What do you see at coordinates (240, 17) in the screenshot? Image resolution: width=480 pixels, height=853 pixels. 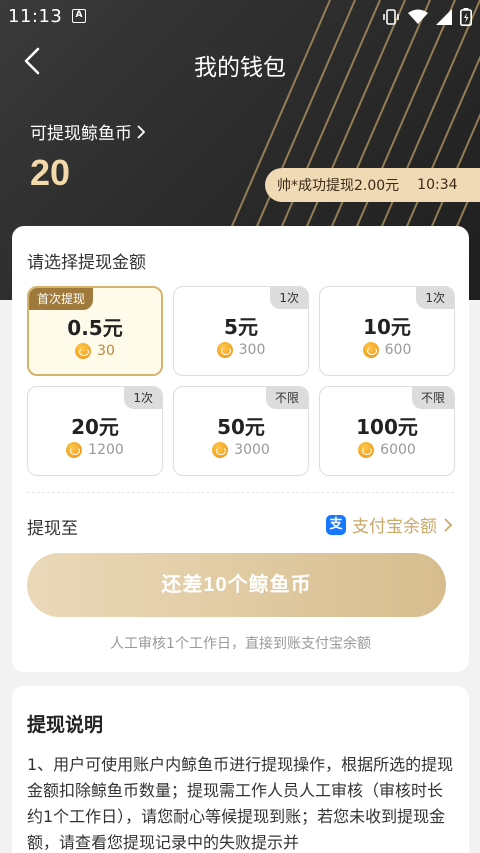 I see `status-bar: 11:13 A` at bounding box center [240, 17].